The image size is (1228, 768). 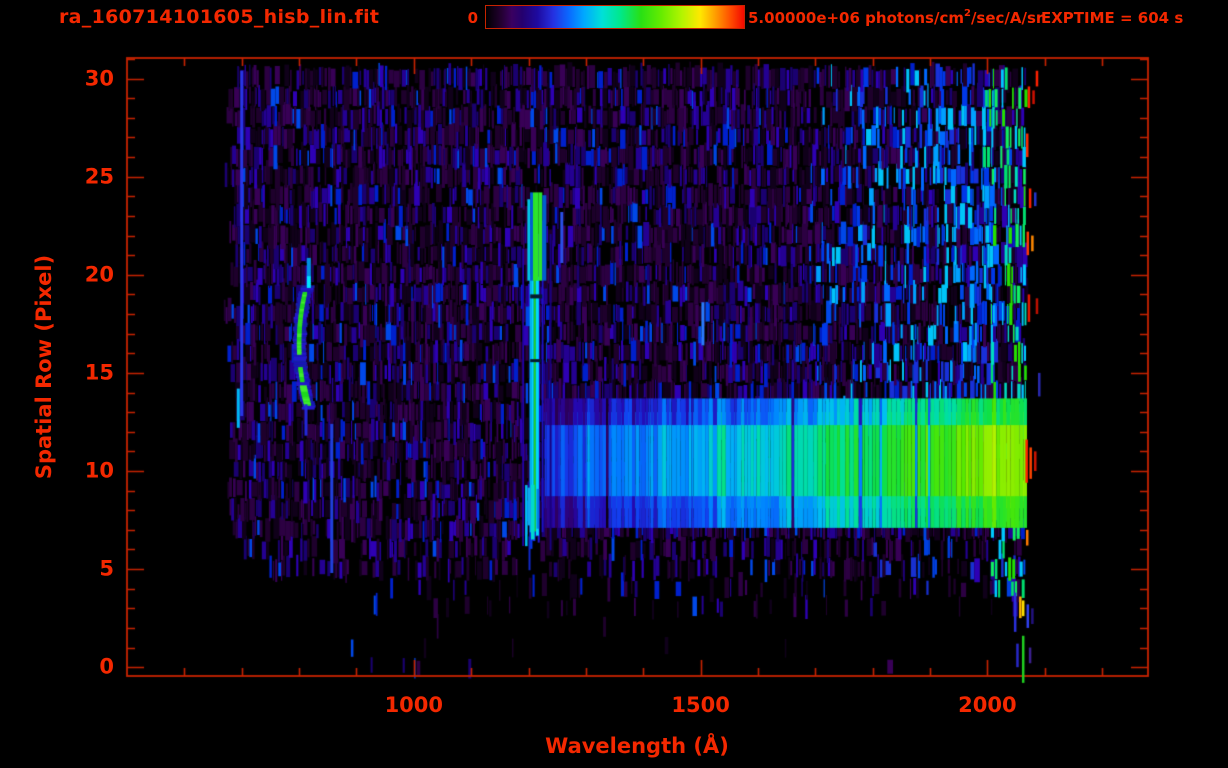 I want to click on colorbar-max-label: 5.00000e+06 photons/cm2/sec/A/sr, so click(x=896, y=17).